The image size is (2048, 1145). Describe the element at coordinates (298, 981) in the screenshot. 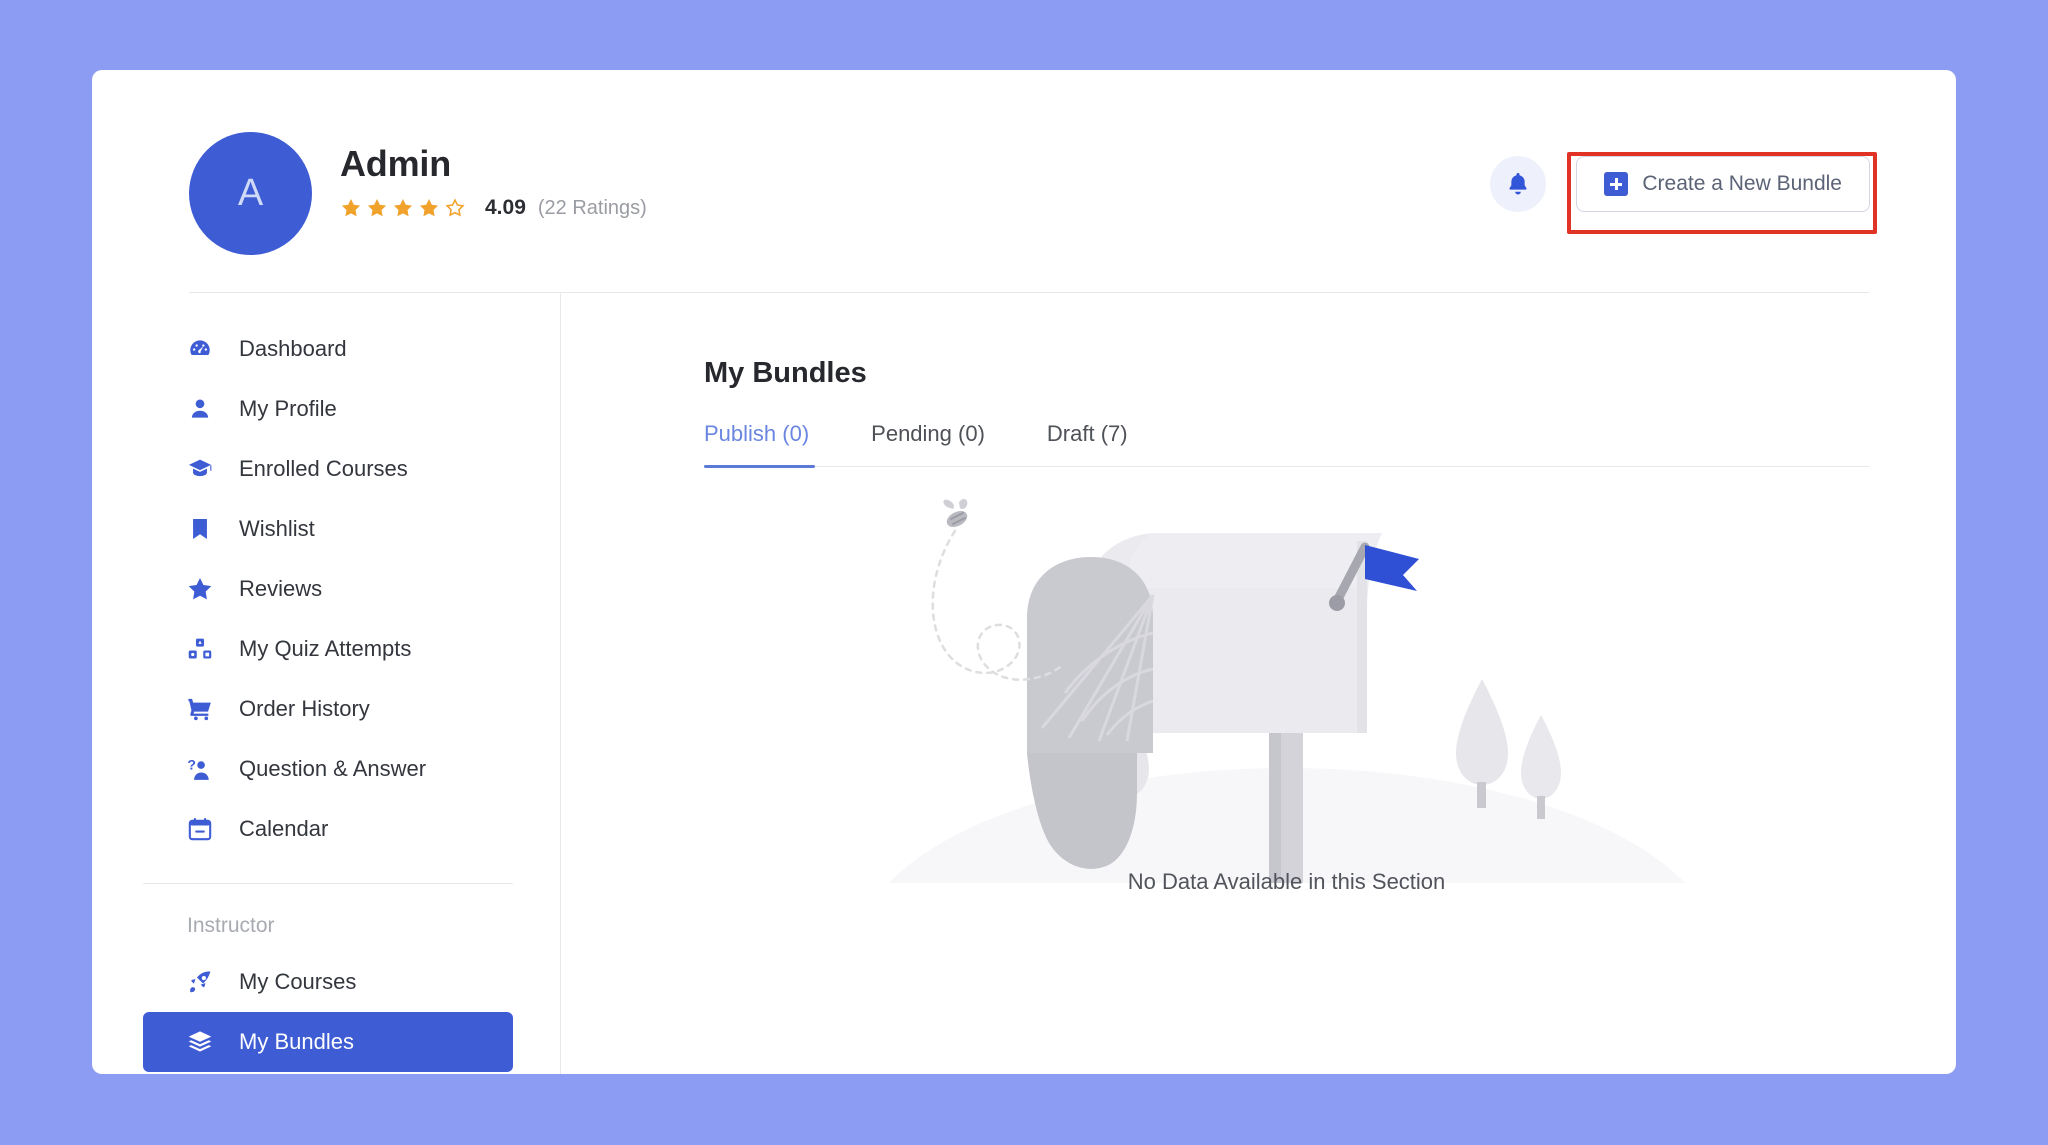

I see `sidebar-item-label: My Courses` at that location.